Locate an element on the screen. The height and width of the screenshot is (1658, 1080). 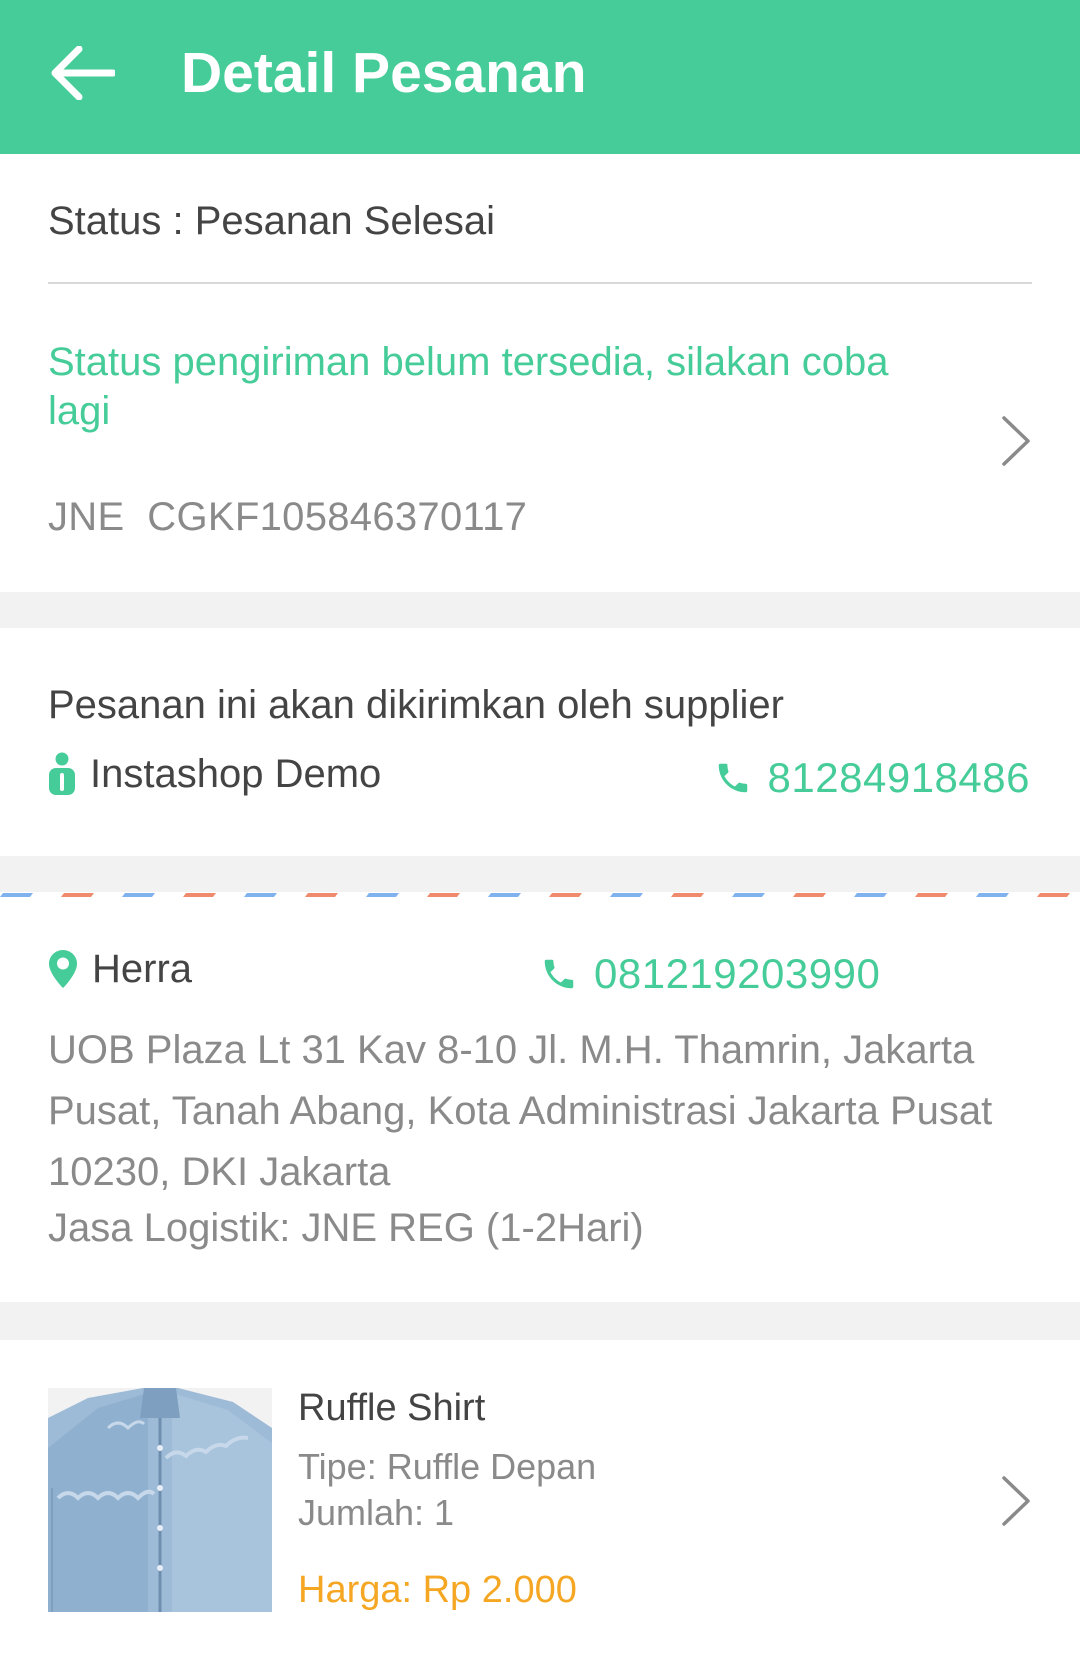
page-title: Detail Pesanan is located at coordinates (384, 73).